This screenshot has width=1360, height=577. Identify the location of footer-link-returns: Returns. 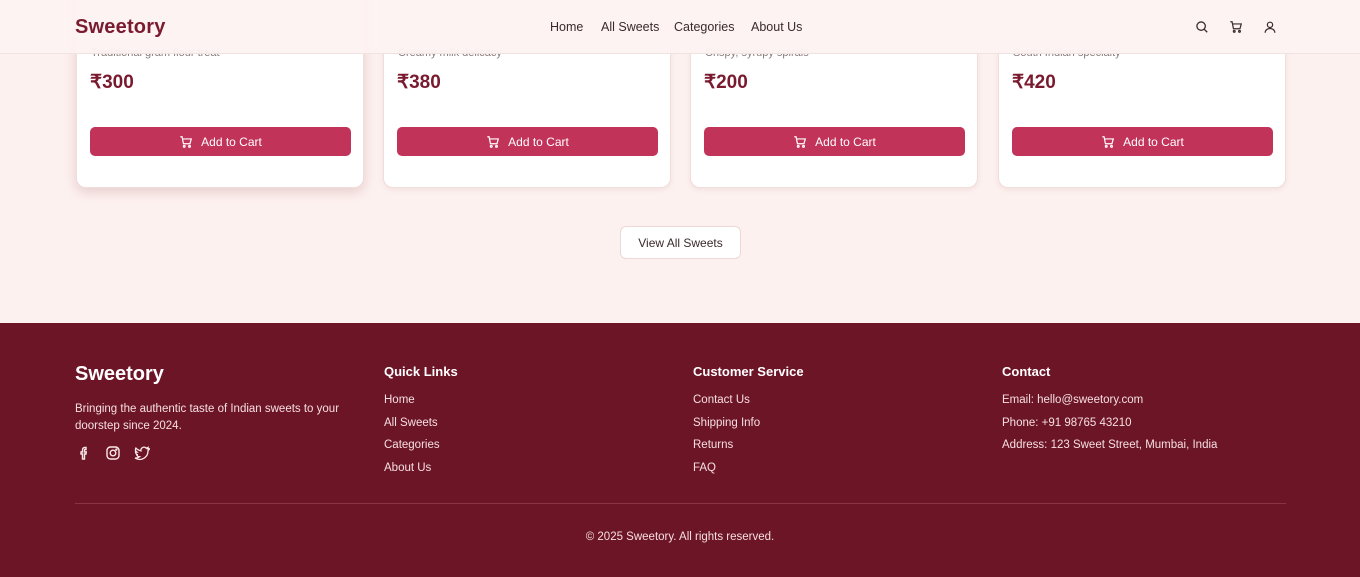
(713, 445).